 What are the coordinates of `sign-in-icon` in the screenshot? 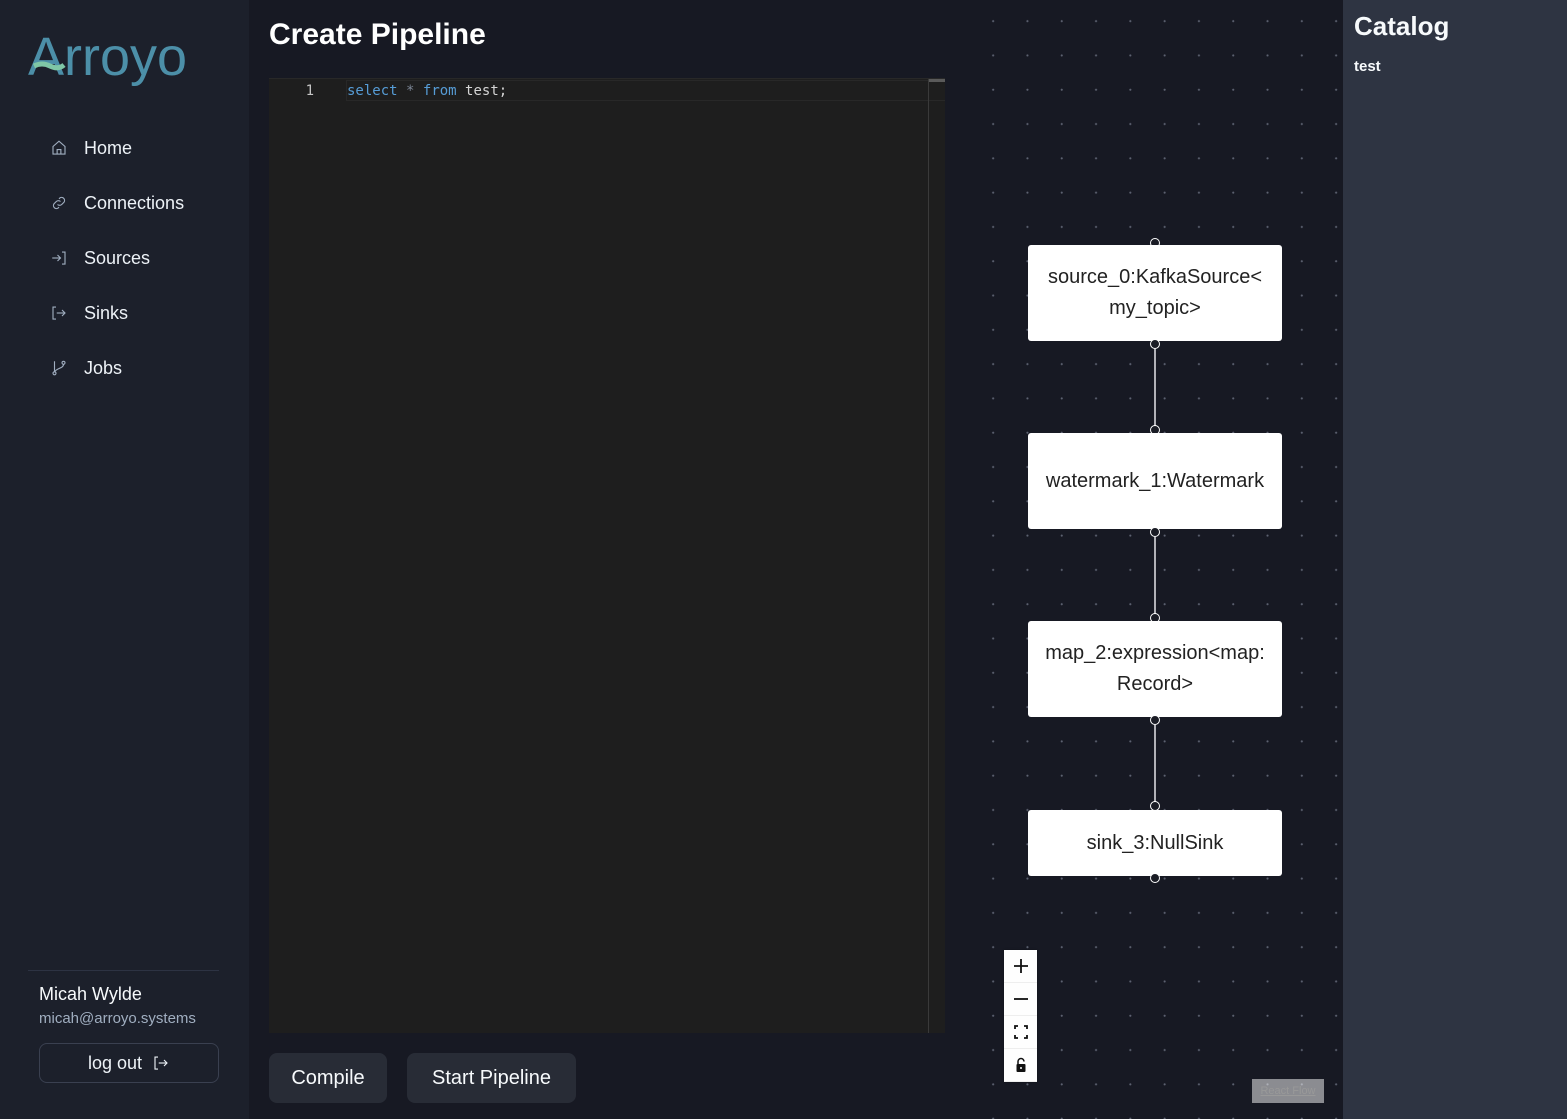 It's located at (59, 258).